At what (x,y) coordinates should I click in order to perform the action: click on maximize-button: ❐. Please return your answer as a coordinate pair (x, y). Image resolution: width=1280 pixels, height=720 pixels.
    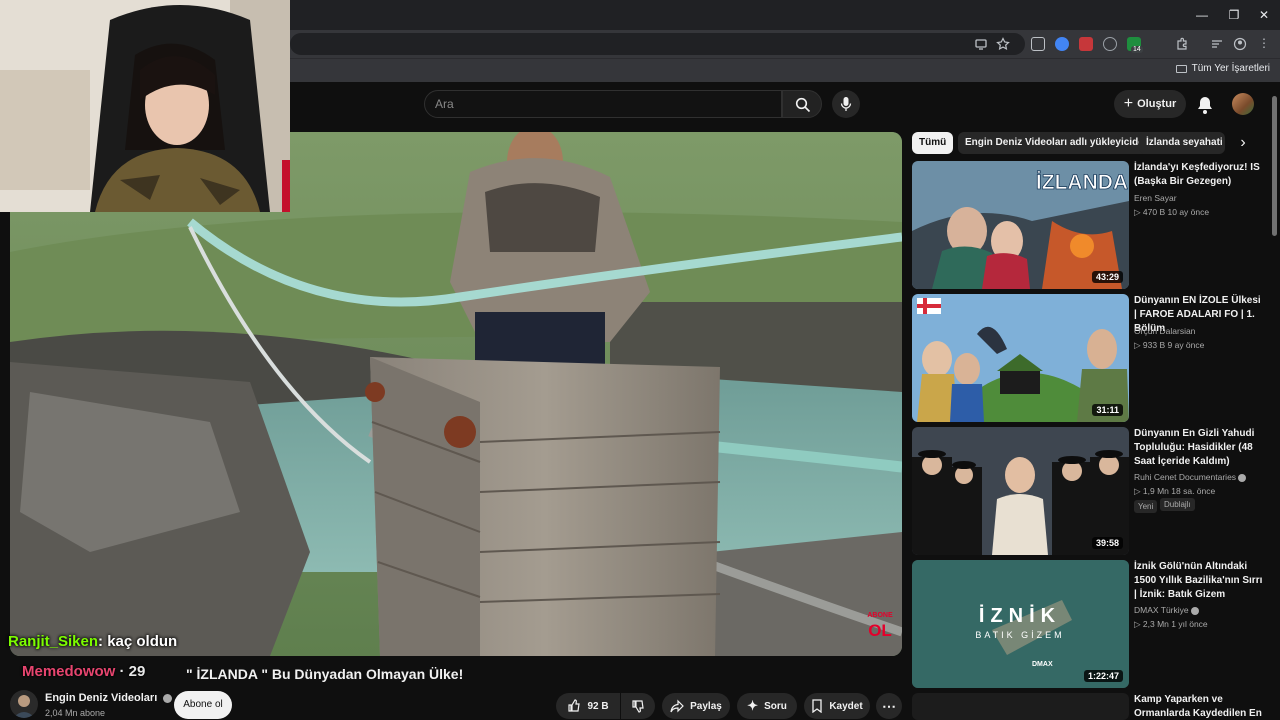
    Looking at the image, I should click on (1234, 15).